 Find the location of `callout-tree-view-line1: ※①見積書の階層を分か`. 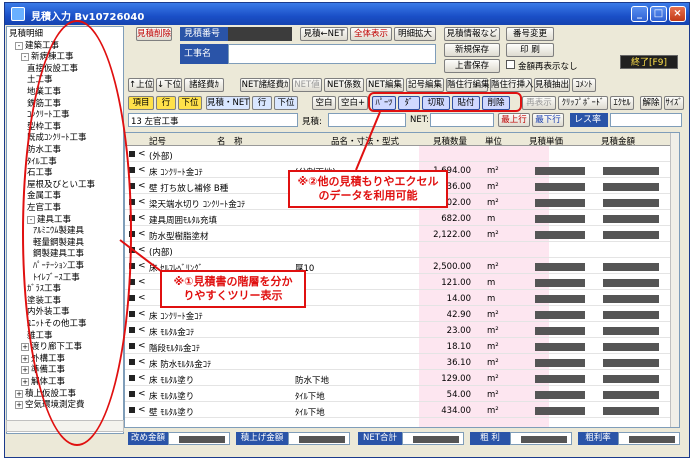

callout-tree-view-line1: ※①見積書の階層を分か is located at coordinates (233, 281).